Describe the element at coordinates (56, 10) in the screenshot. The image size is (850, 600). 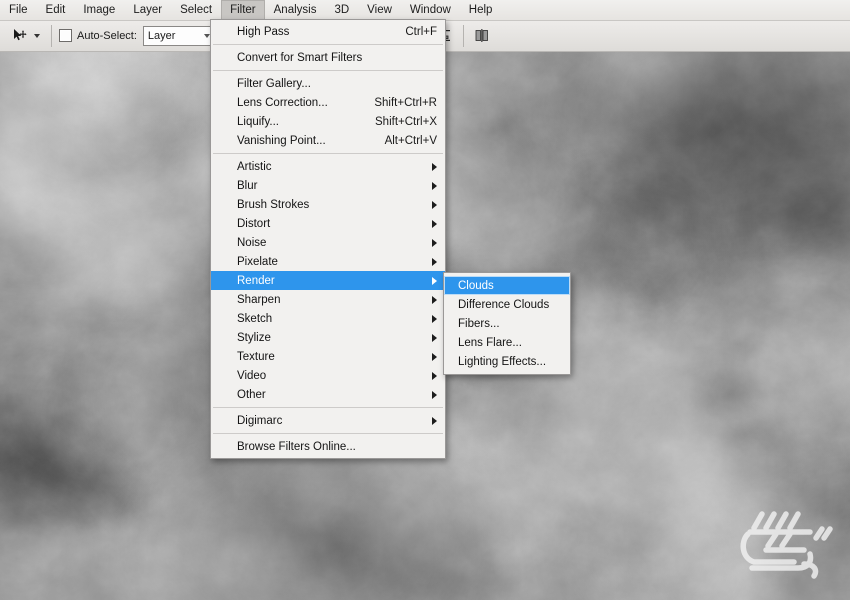
I see `menubar-item-edit: Edit` at that location.